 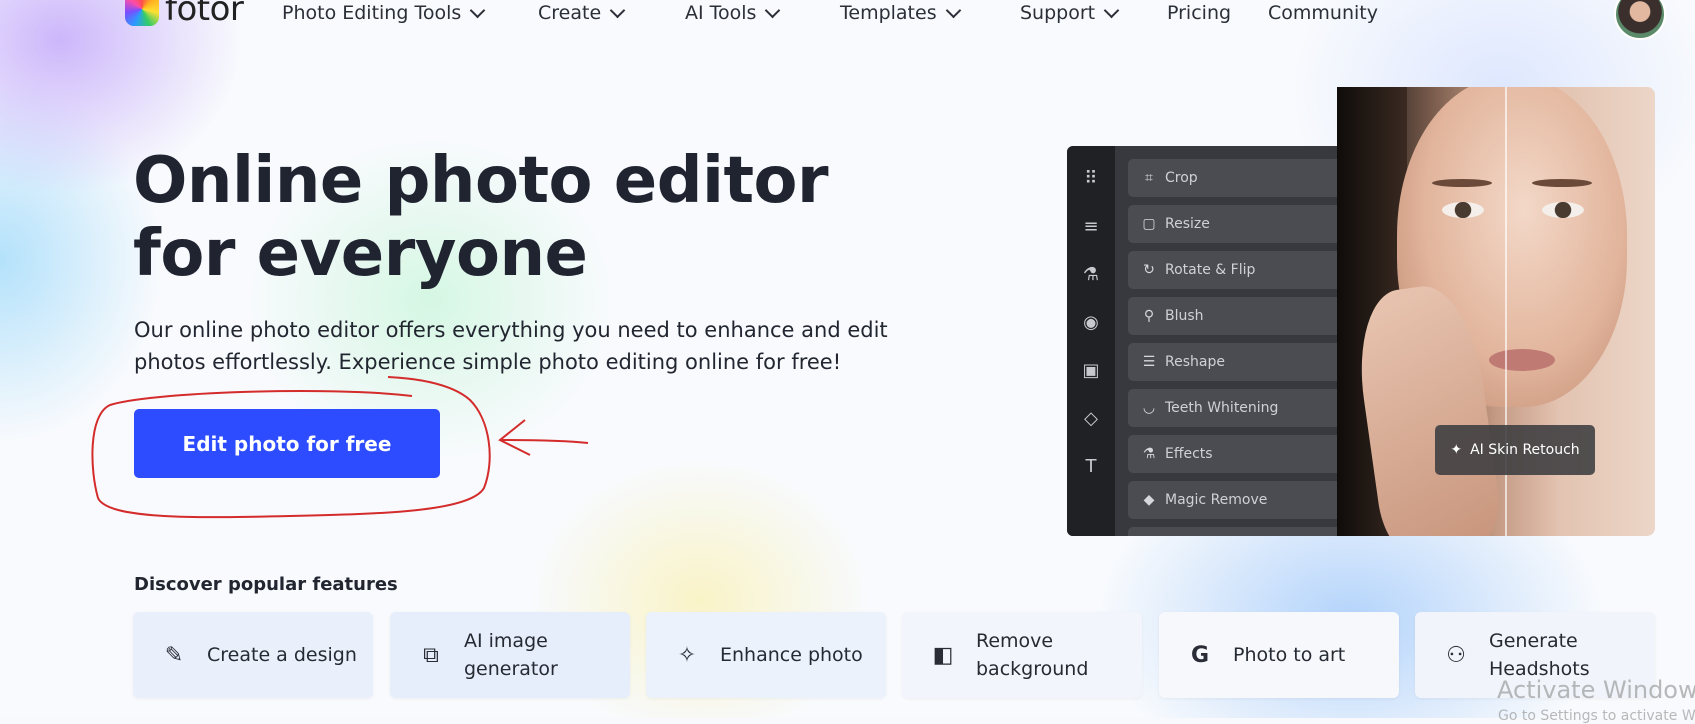 I want to click on tool-label: Teeth Whitening, so click(x=1222, y=408).